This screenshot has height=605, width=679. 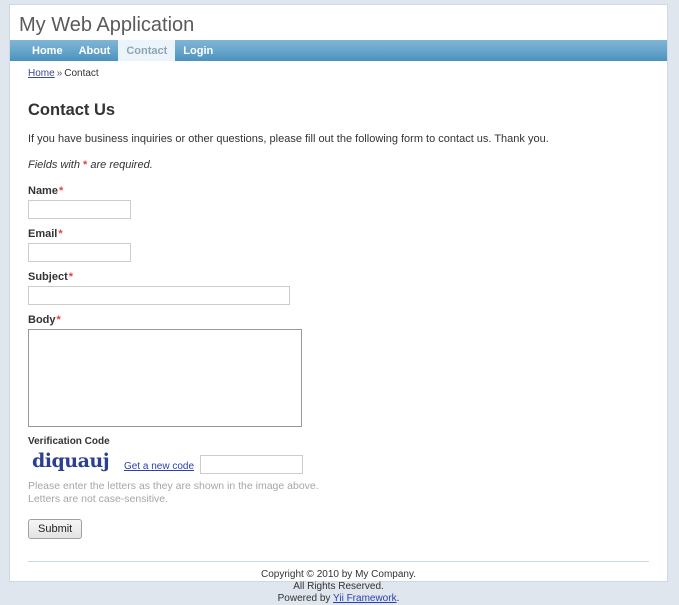 What do you see at coordinates (61, 191) in the screenshot?
I see `name-required-asterisk: *` at bounding box center [61, 191].